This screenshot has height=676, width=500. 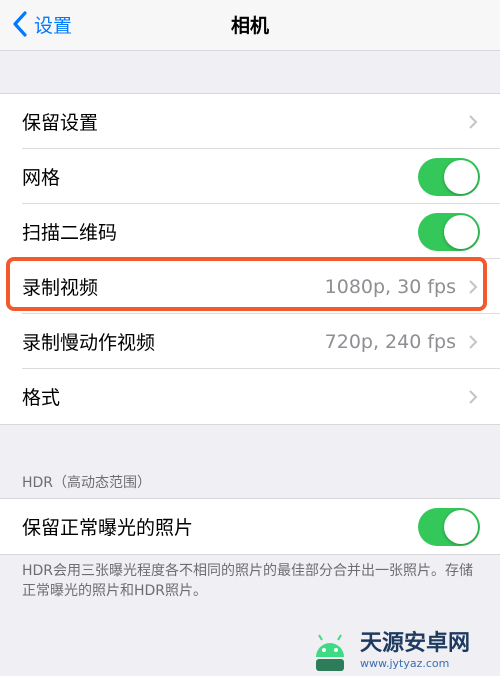 I want to click on row-label: 格式, so click(x=41, y=398).